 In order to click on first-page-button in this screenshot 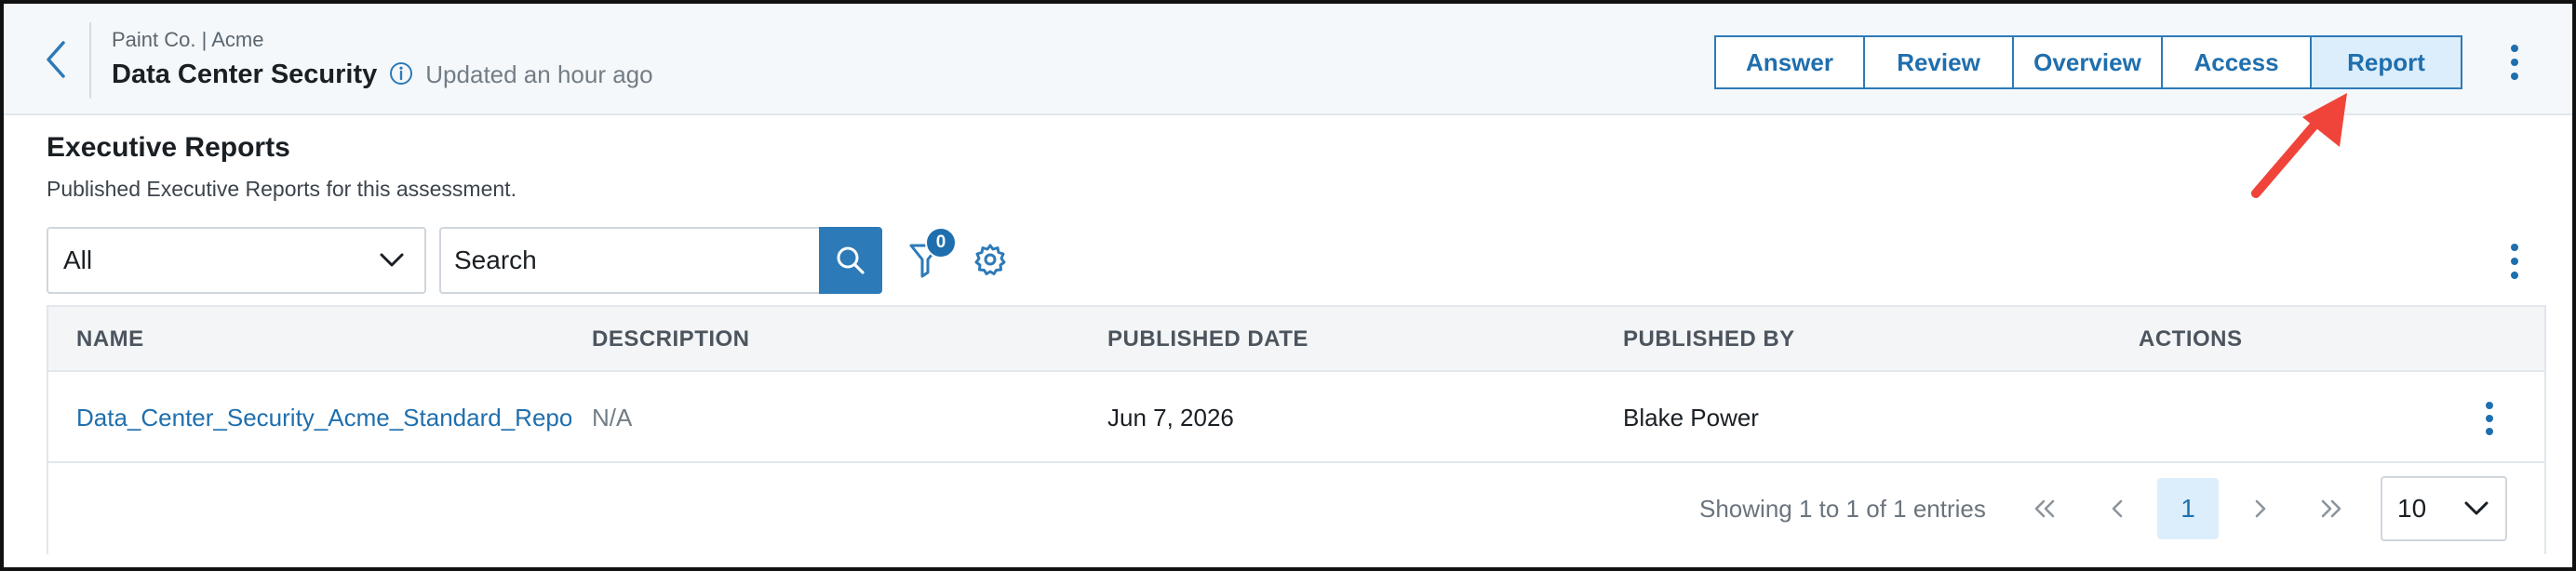, I will do `click(2044, 509)`.